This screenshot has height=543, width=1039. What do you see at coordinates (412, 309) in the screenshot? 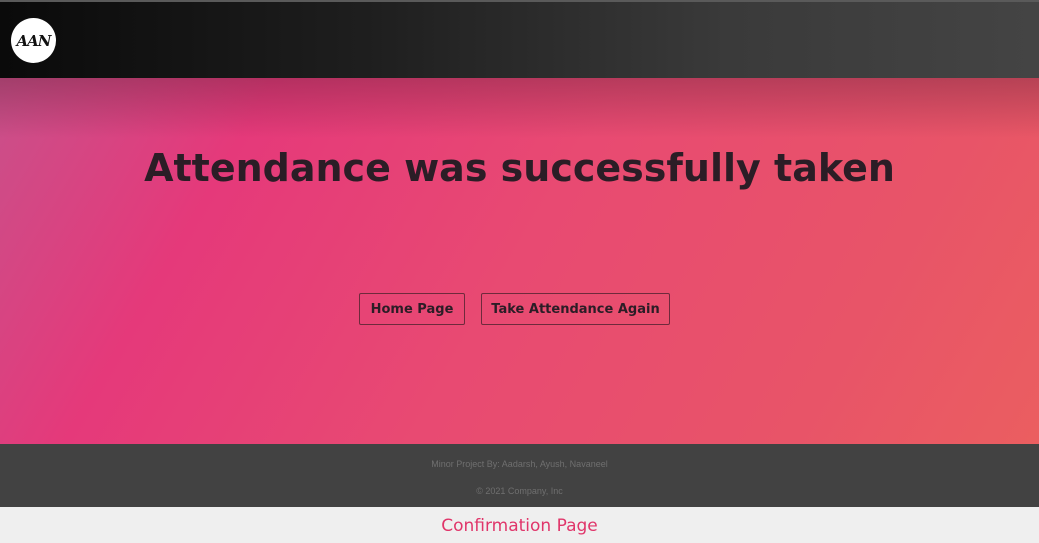
I see `home-page-button: Home Page` at bounding box center [412, 309].